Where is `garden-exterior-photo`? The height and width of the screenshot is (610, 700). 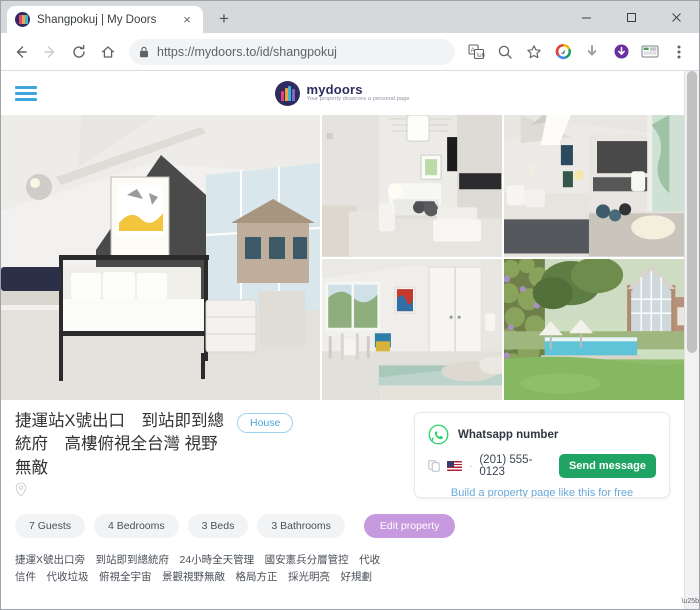
garden-exterior-photo is located at coordinates (594, 329).